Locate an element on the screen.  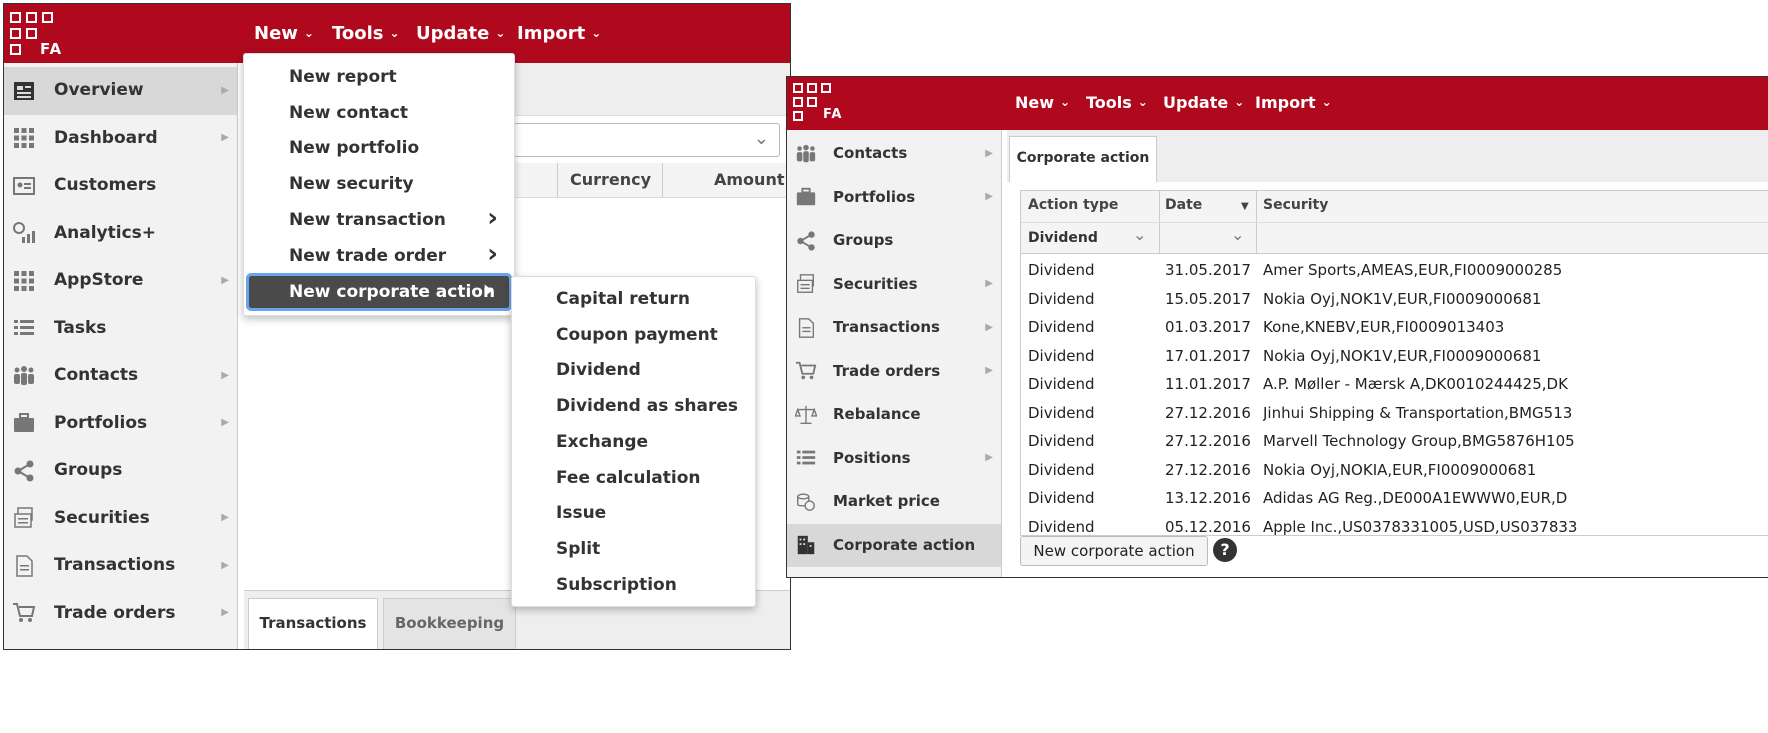
menu-item-new-portfolio: New portfolio is located at coordinates (379, 148).